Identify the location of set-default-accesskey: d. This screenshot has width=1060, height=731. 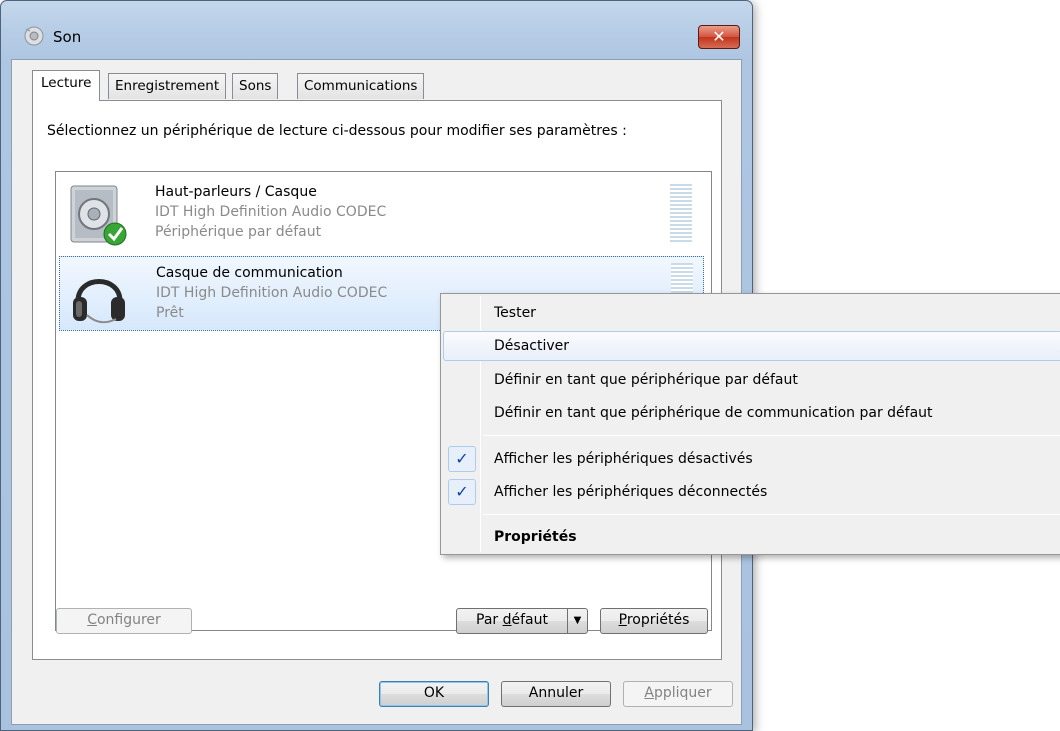
(507, 620).